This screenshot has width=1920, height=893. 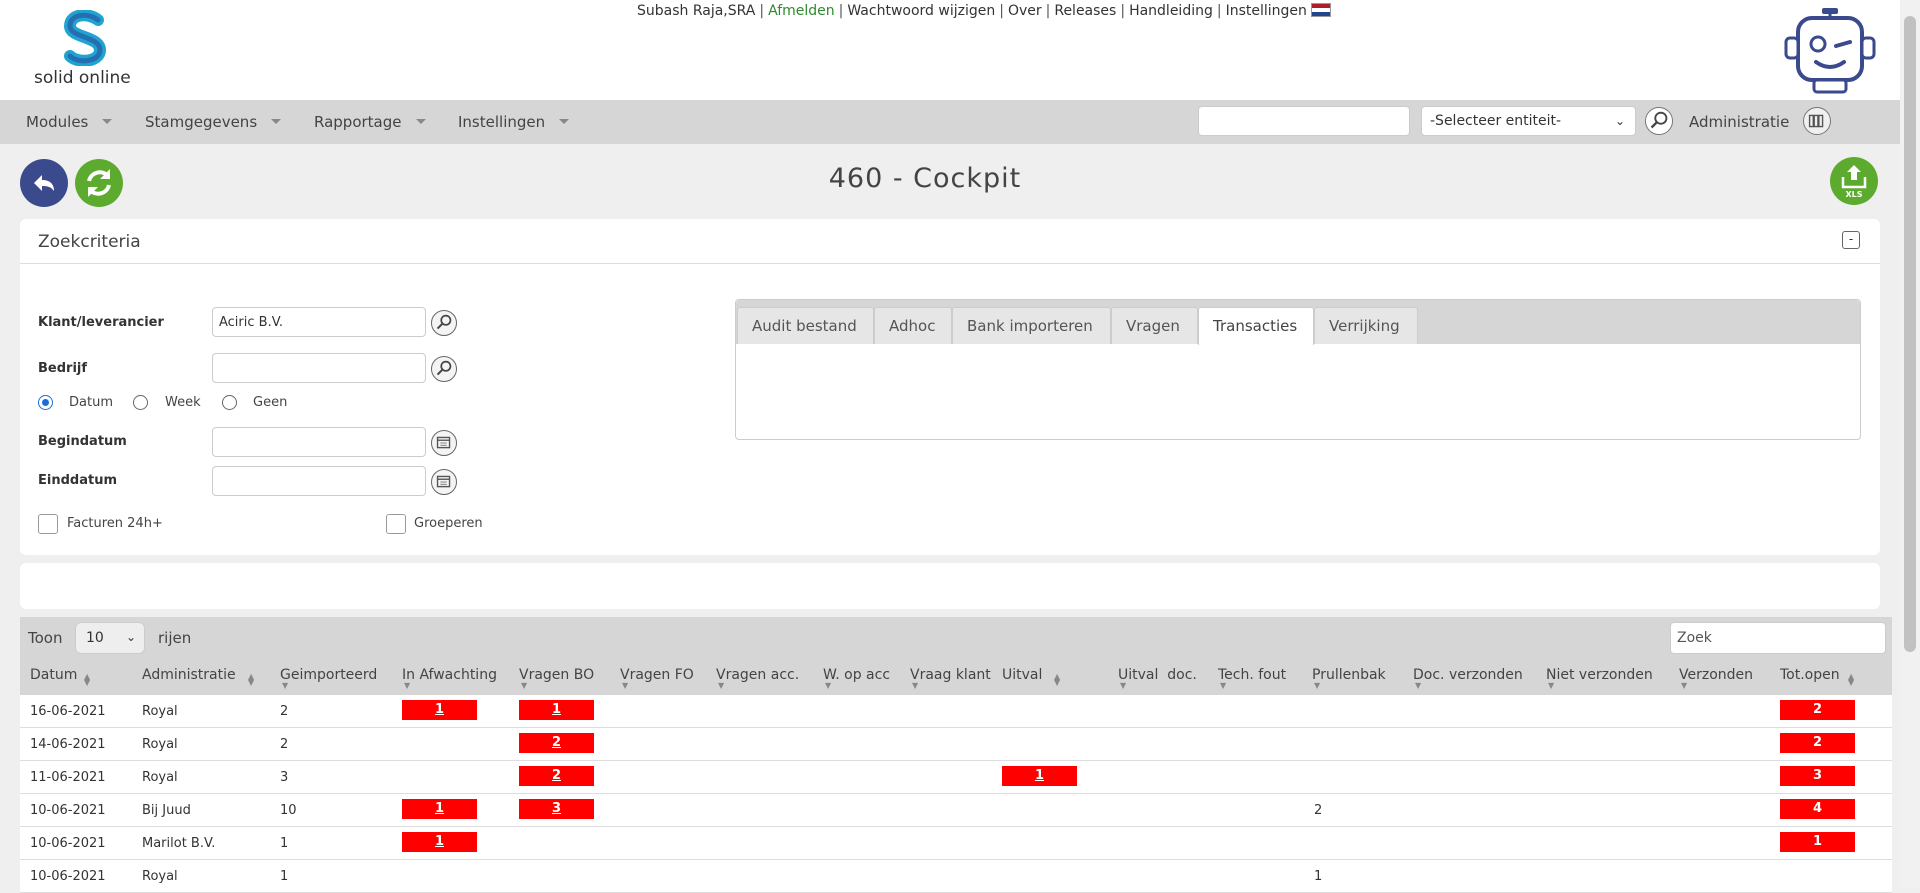 I want to click on settings-link: Instellingen, so click(x=1266, y=11).